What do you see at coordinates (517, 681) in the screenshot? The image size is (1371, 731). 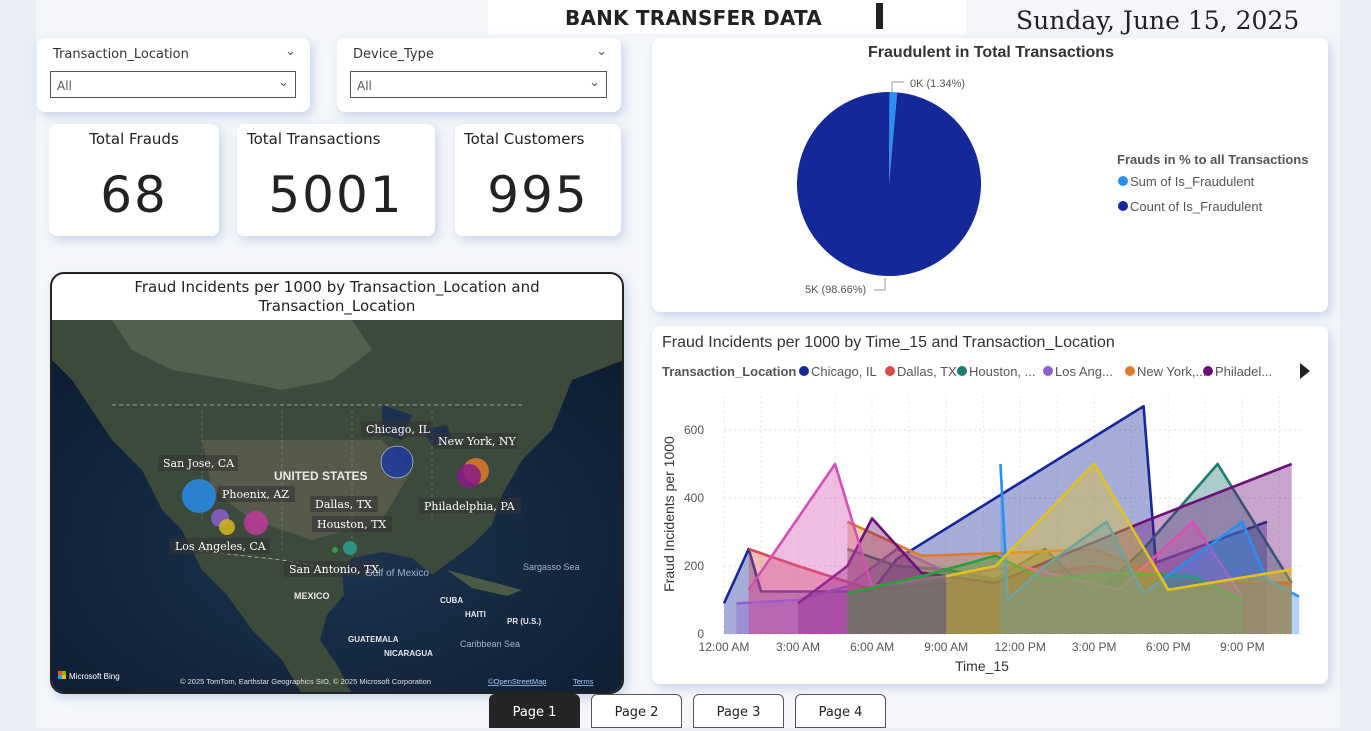 I see `osm-link: ©OpenStreetMap` at bounding box center [517, 681].